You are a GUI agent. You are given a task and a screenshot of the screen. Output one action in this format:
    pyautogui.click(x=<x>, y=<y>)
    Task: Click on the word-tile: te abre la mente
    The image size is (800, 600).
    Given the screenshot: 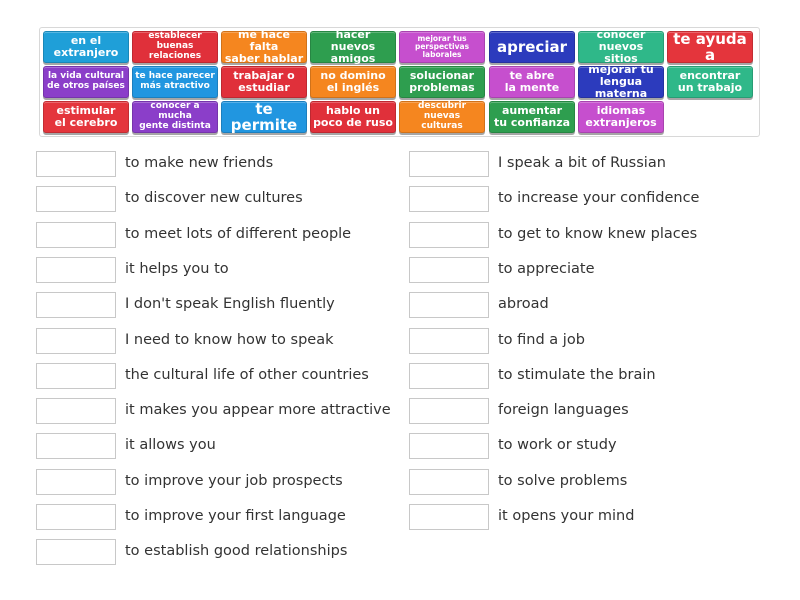 What is the action you would take?
    pyautogui.click(x=532, y=82)
    